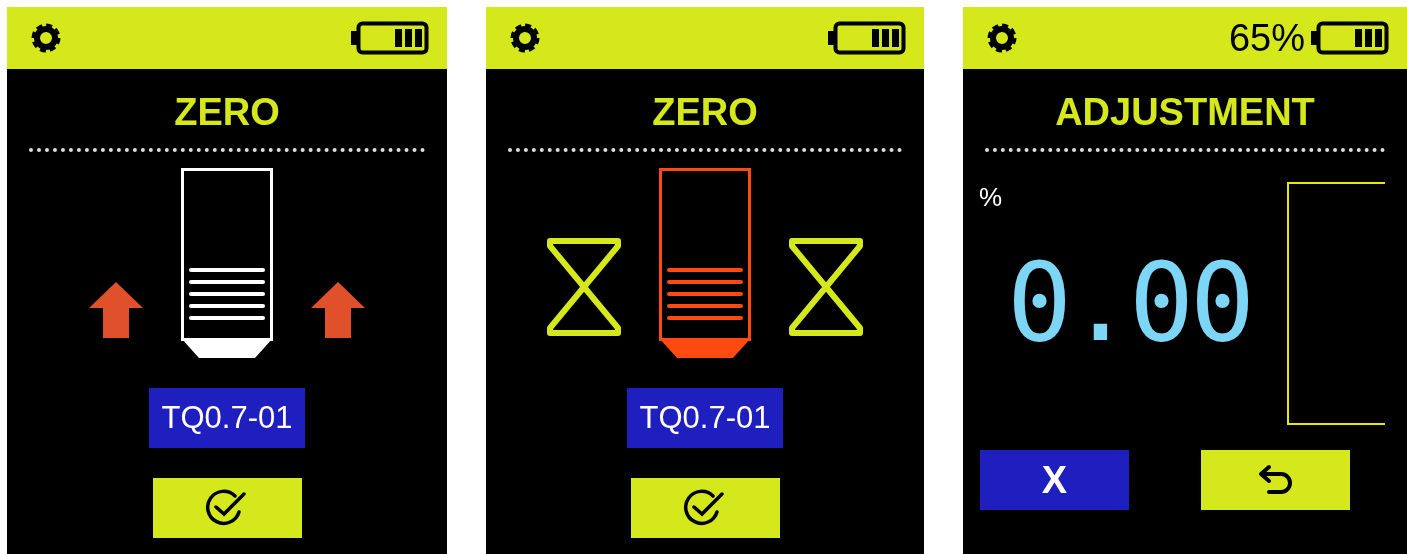 This screenshot has height=554, width=1407. I want to click on return-icon, so click(1275, 480).